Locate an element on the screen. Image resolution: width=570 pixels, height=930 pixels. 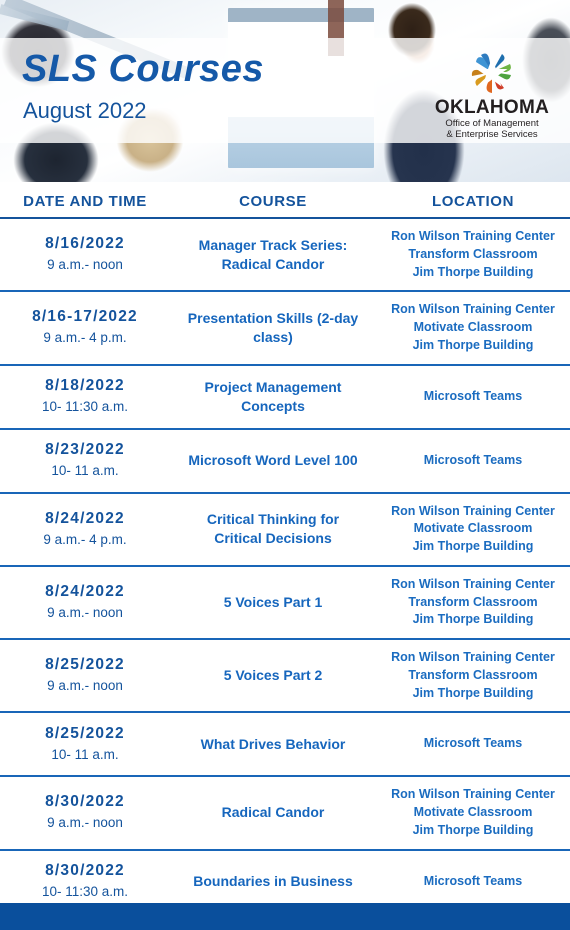
course-date: 8/16/2022 is located at coordinates (85, 244).